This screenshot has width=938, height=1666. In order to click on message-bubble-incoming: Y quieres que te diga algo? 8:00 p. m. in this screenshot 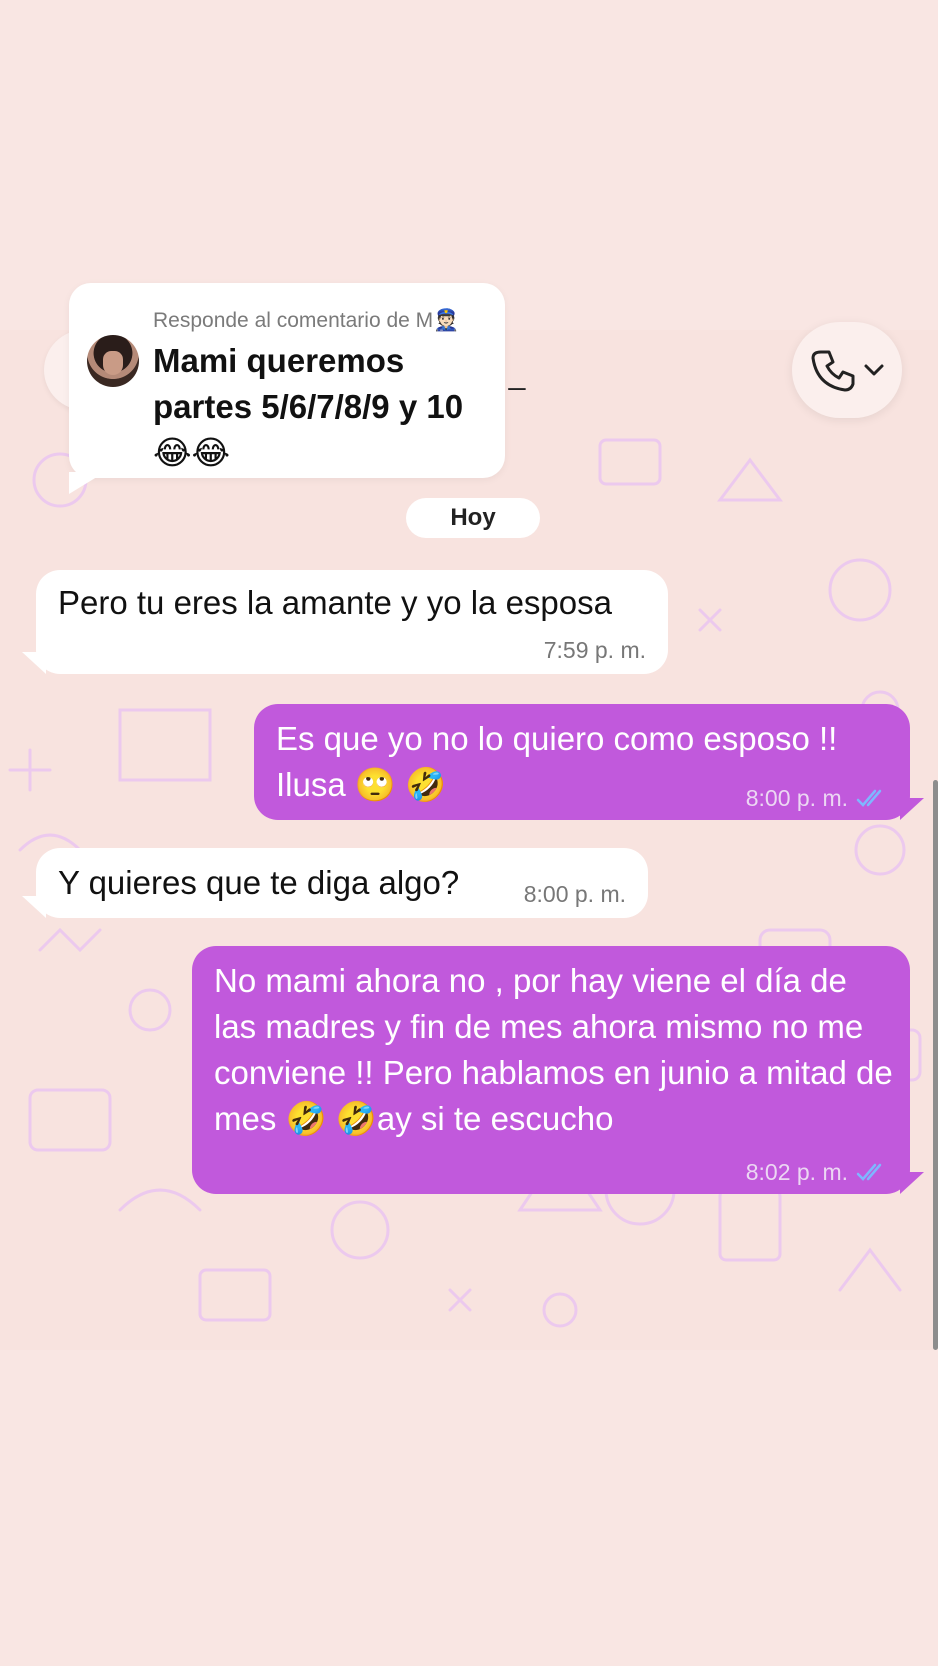, I will do `click(342, 883)`.